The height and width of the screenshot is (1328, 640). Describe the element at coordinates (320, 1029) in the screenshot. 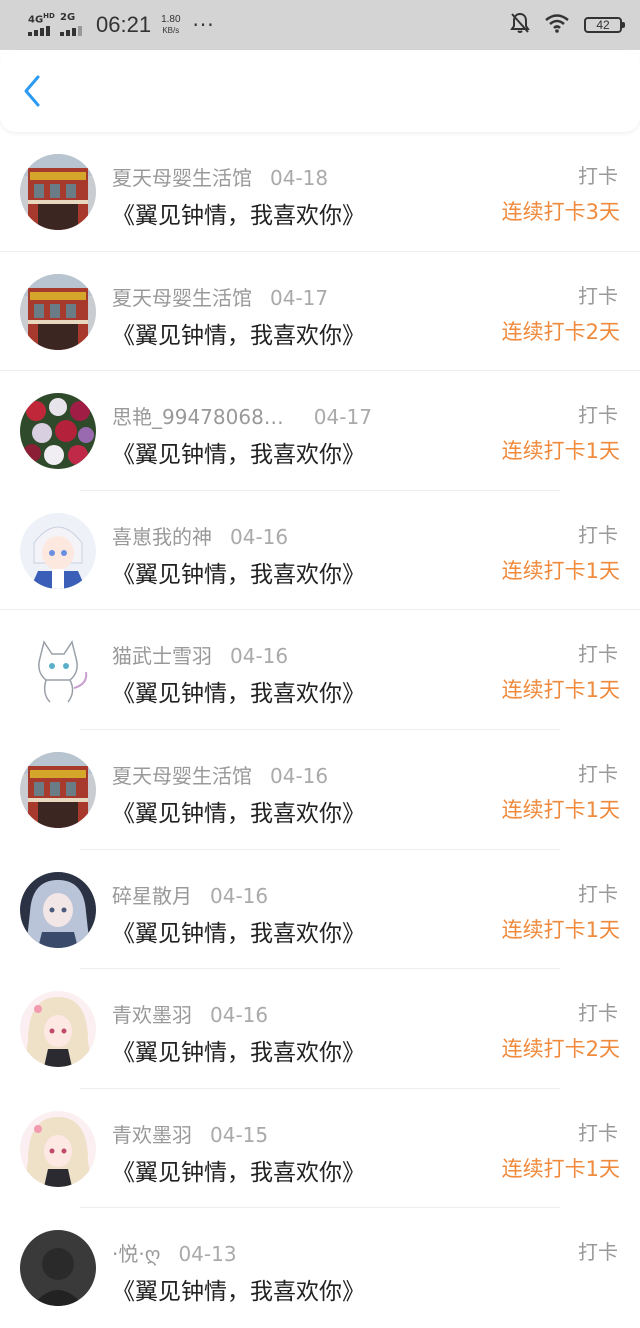

I see `list-item: 青欢墨羽 04-16 《翼见钟情，我喜欢你》 打卡 连续打卡2天` at that location.